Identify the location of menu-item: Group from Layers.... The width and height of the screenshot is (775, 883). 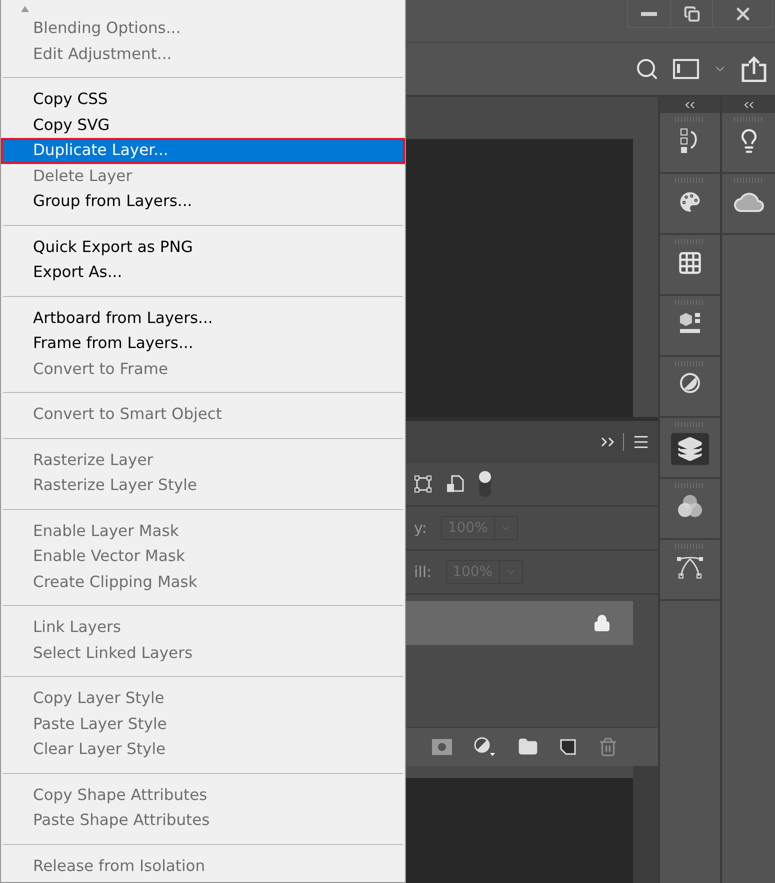
(203, 201).